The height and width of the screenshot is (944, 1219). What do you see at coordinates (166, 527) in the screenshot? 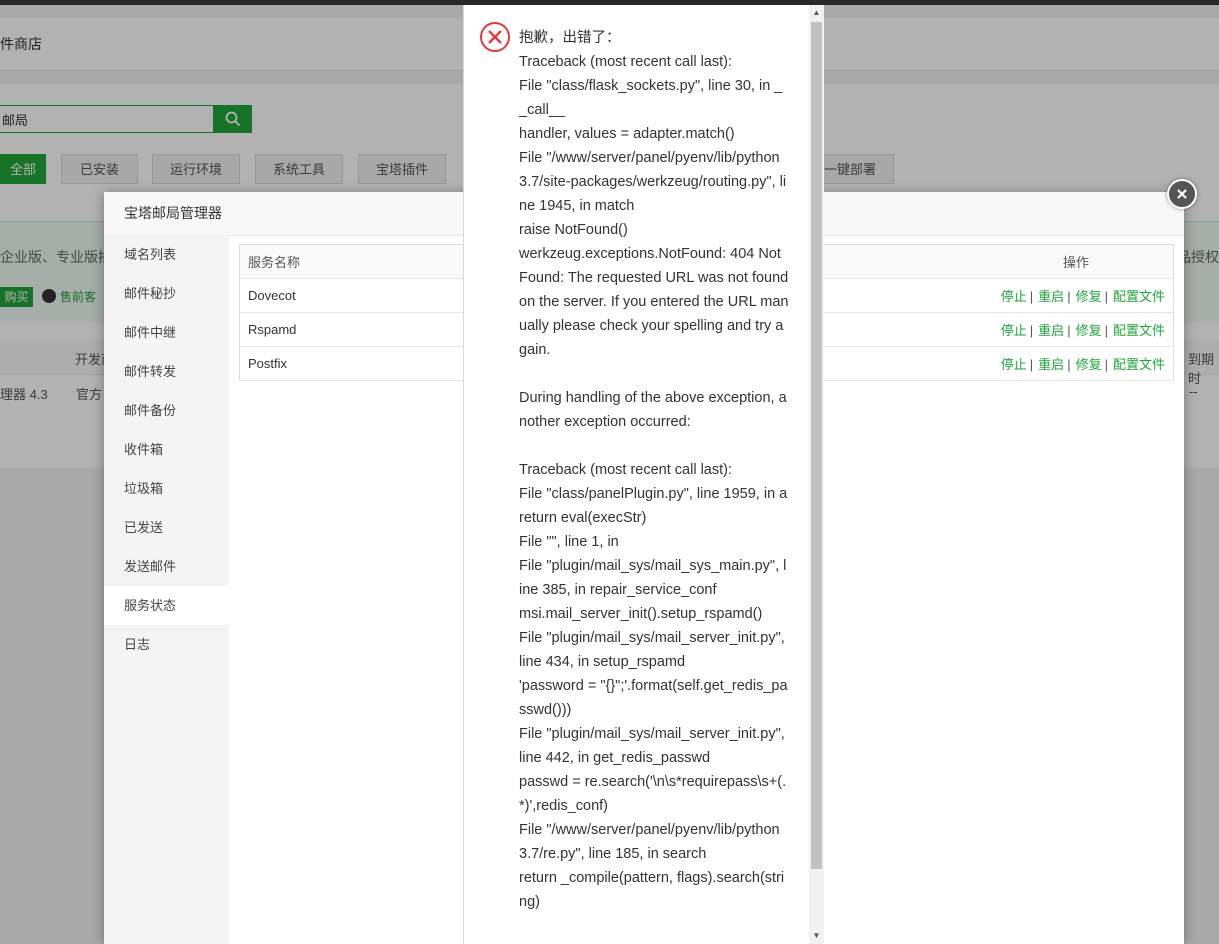
I see `menu-sent: 已发送` at bounding box center [166, 527].